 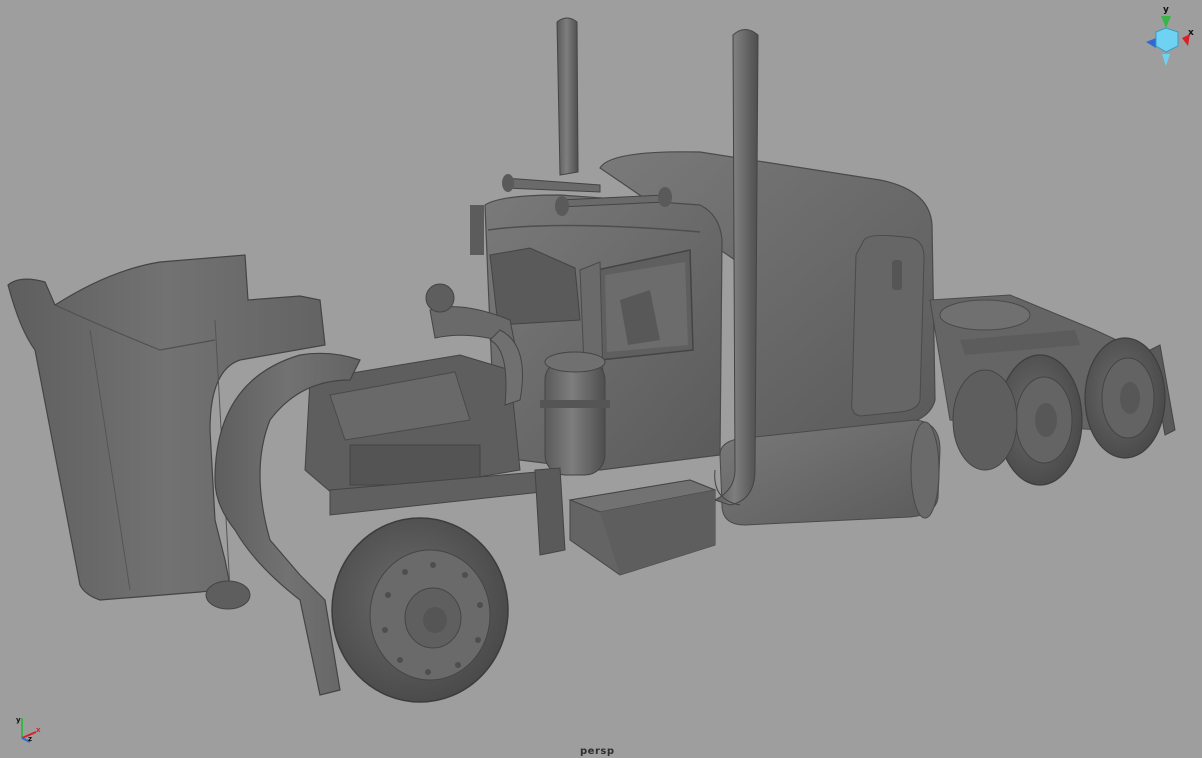 What do you see at coordinates (30, 739) in the screenshot?
I see `origin-z-label: z` at bounding box center [30, 739].